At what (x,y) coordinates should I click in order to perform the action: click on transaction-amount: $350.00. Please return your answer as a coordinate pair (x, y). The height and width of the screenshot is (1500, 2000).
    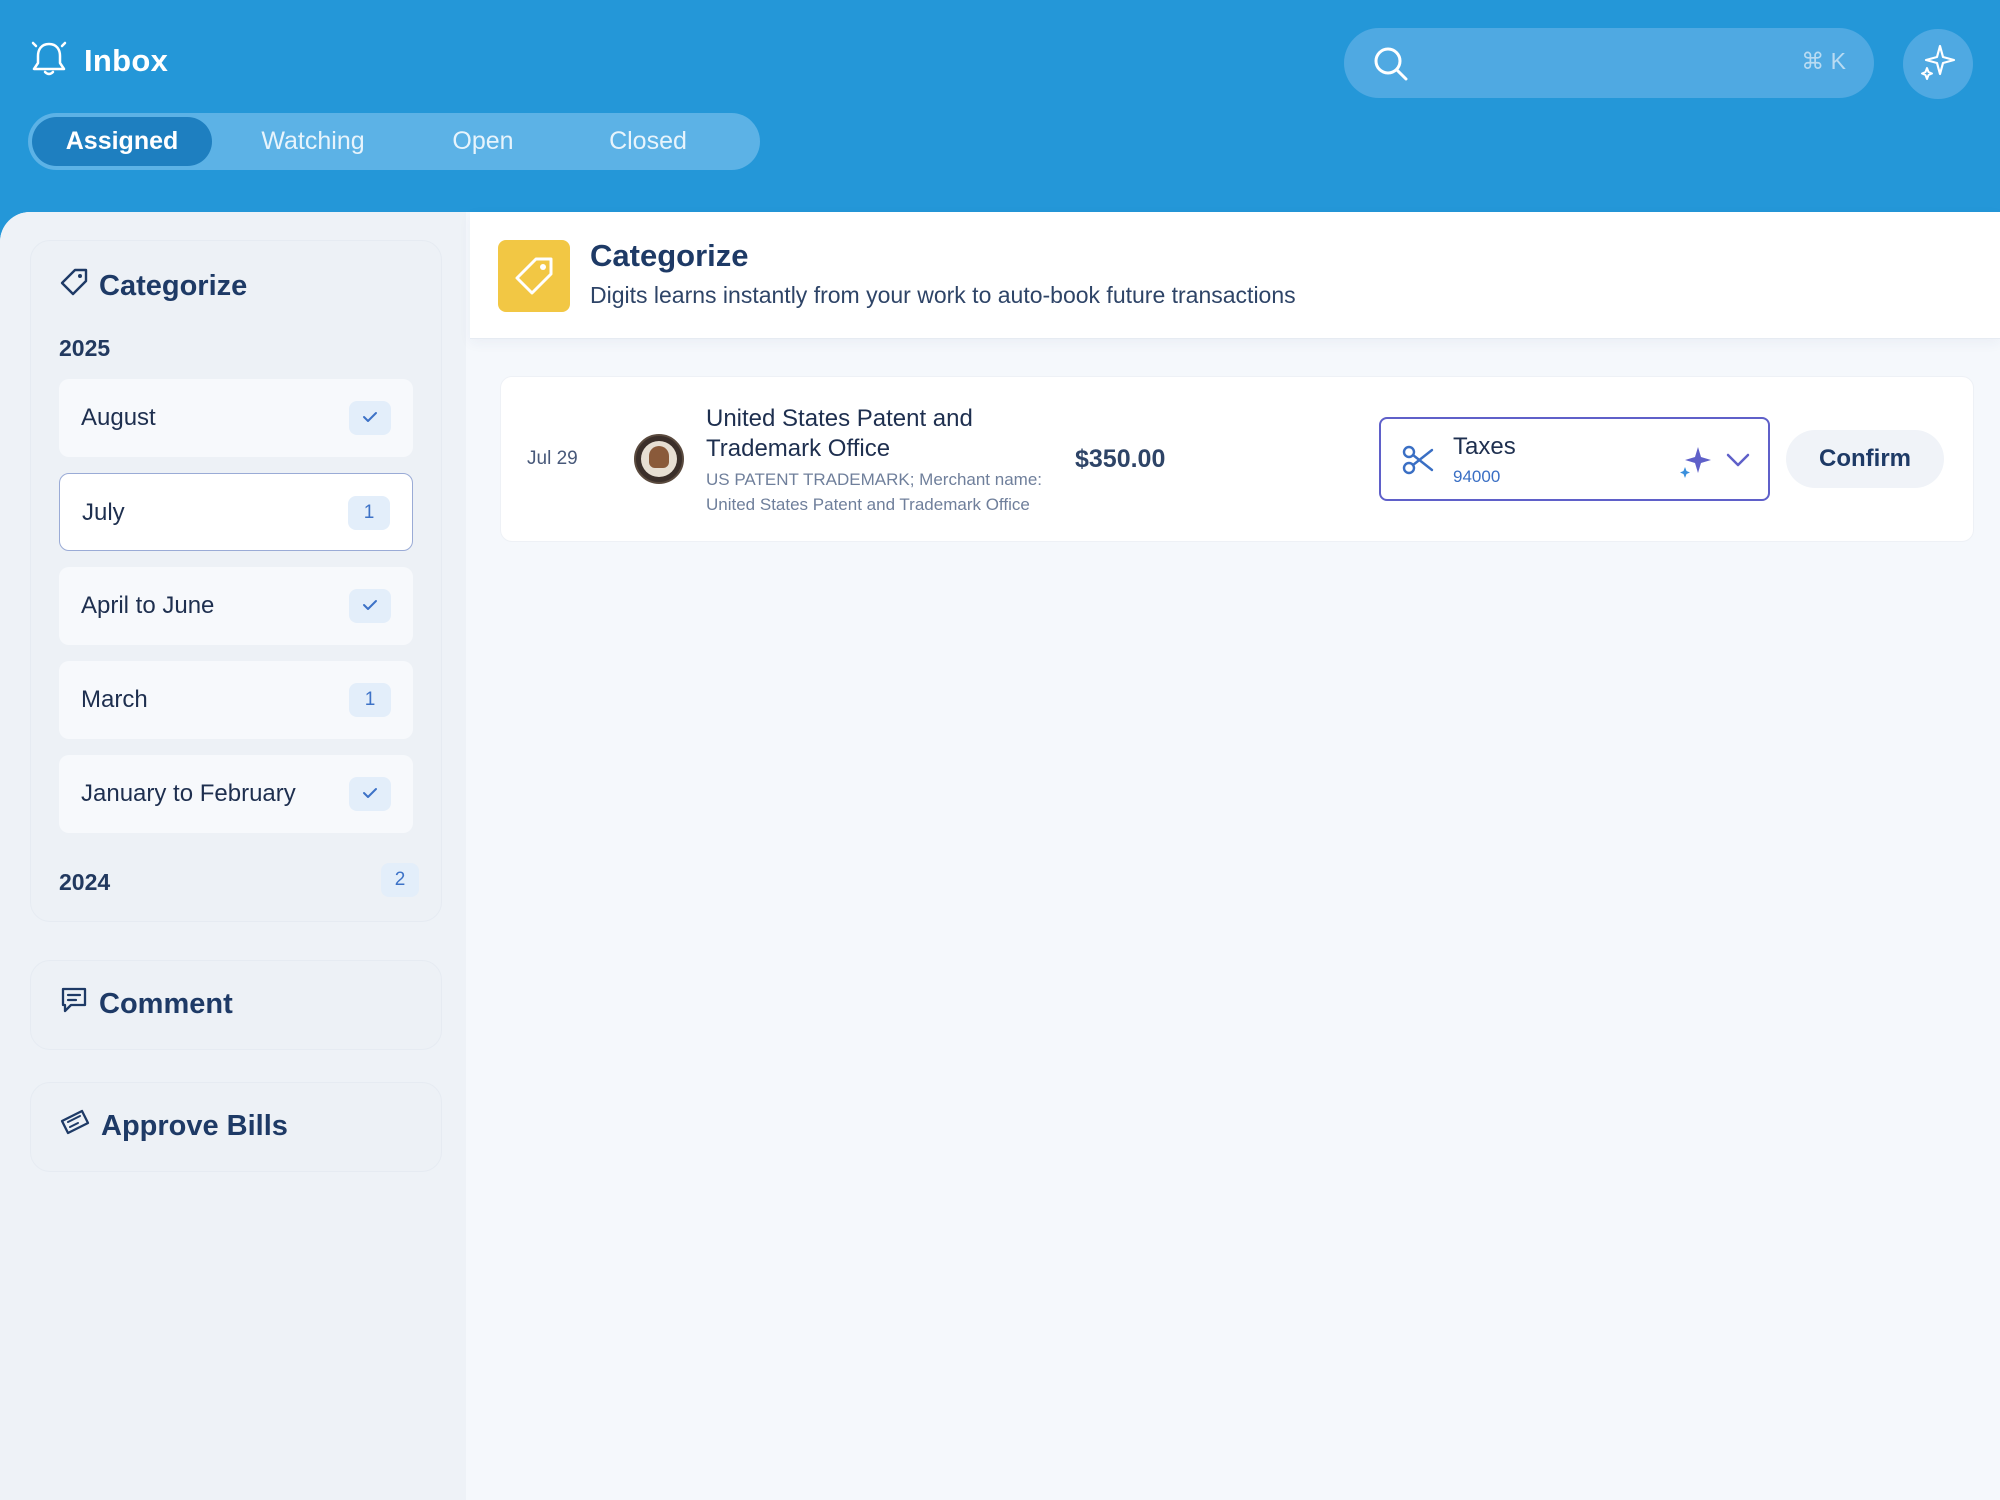
    Looking at the image, I should click on (1120, 459).